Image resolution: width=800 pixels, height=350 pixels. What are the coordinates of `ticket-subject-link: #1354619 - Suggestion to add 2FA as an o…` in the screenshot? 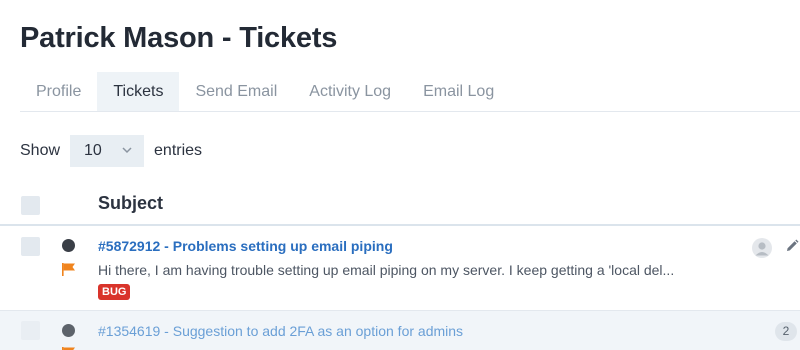 It's located at (280, 331).